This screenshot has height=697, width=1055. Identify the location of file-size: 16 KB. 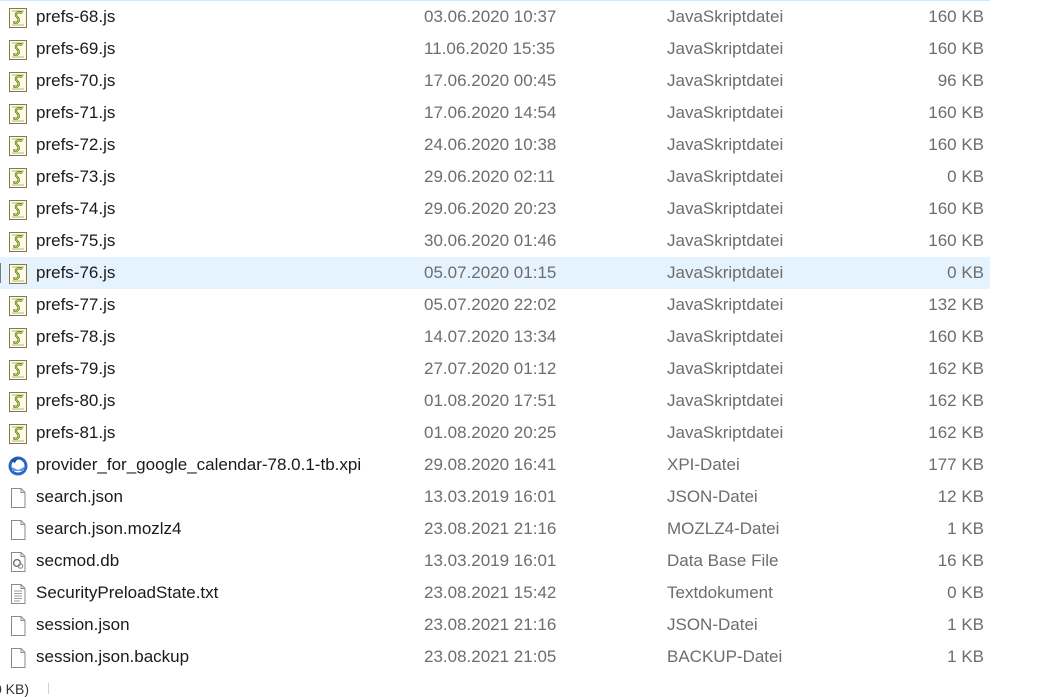
(960, 560).